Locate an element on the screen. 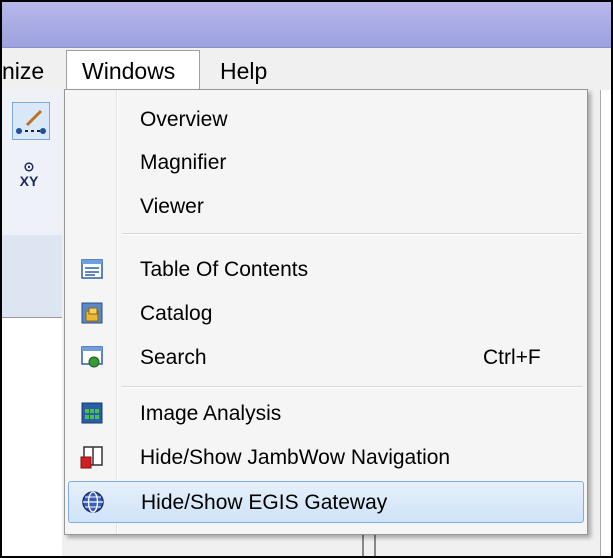 This screenshot has width=613, height=558. menu-item-label: Magnifier is located at coordinates (183, 162).